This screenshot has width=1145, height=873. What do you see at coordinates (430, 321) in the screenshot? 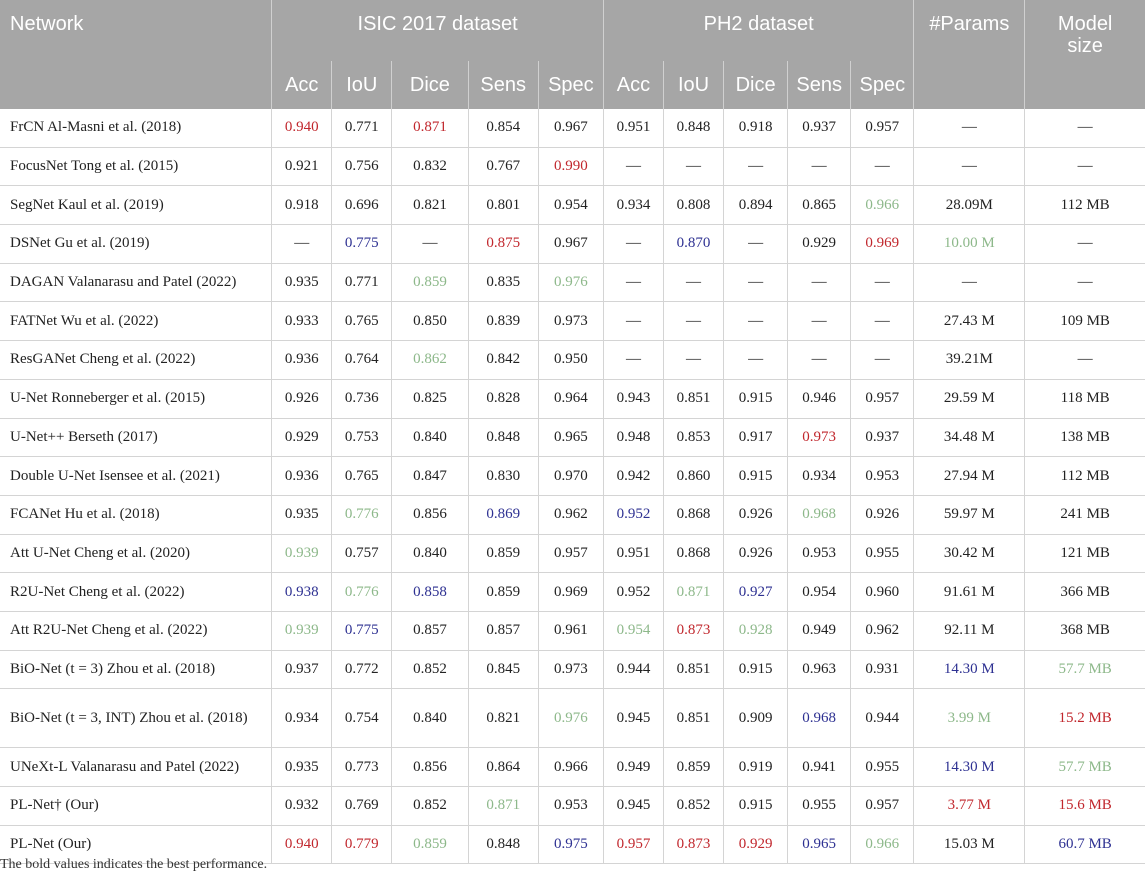
I see `value-cell: 0.850` at bounding box center [430, 321].